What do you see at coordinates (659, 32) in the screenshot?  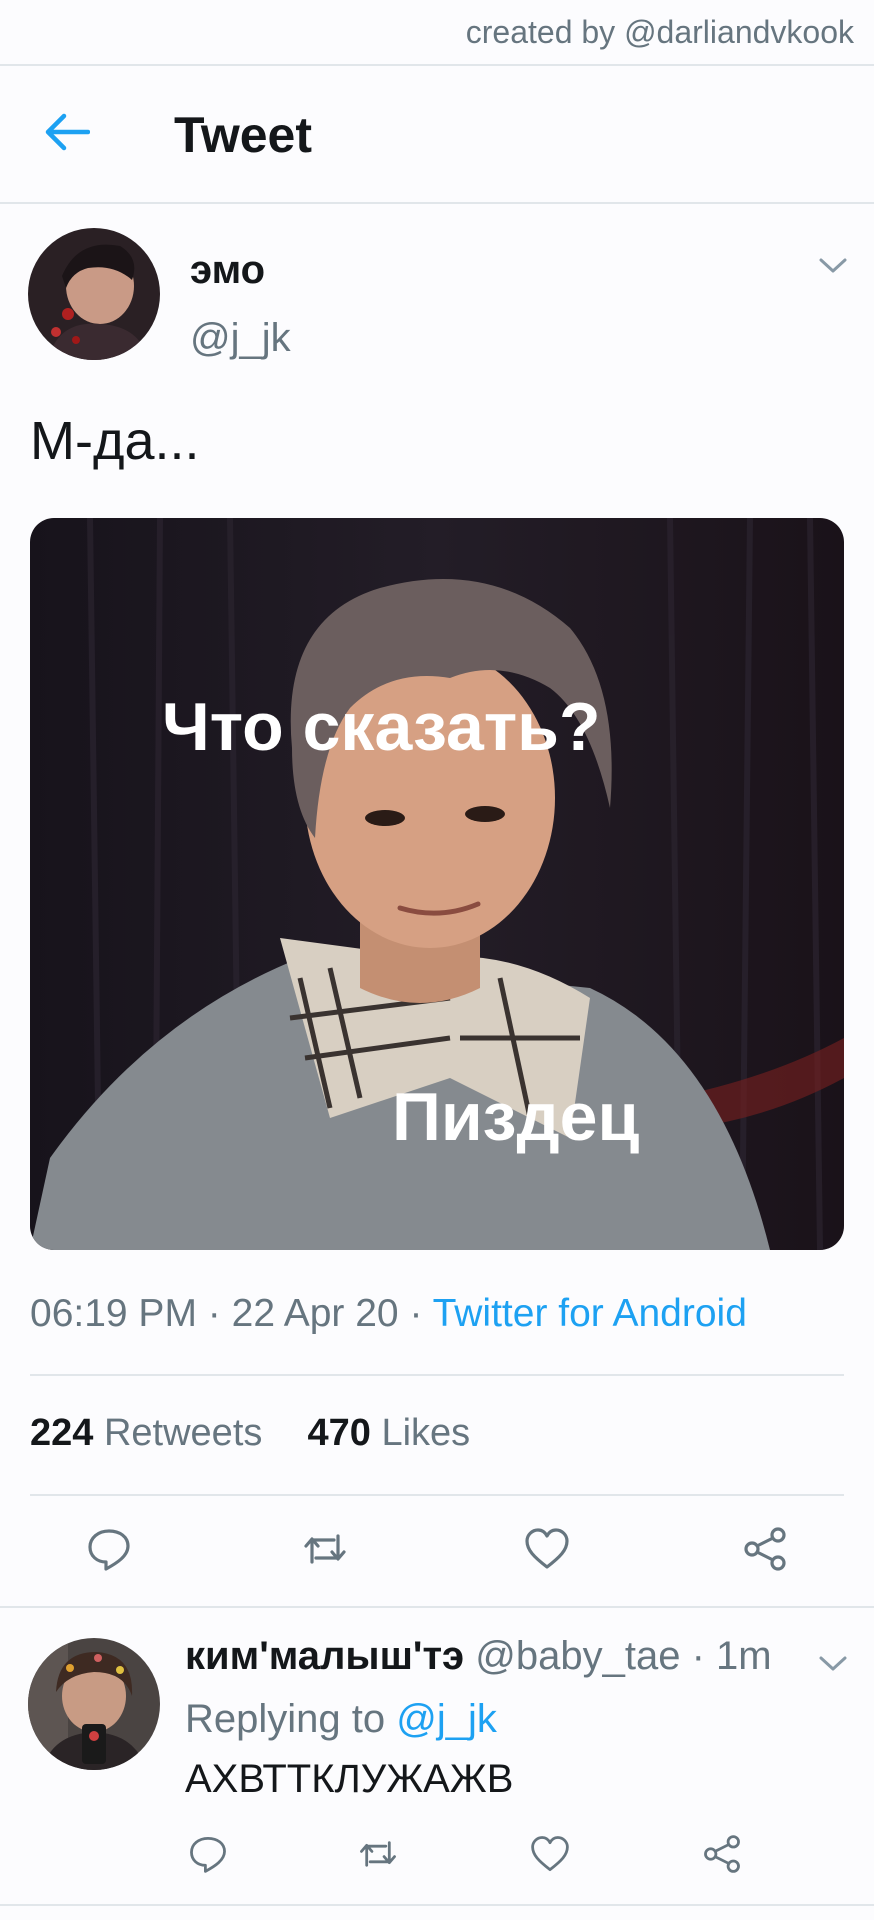 I see `watermark-text: created by @darliandvkook` at bounding box center [659, 32].